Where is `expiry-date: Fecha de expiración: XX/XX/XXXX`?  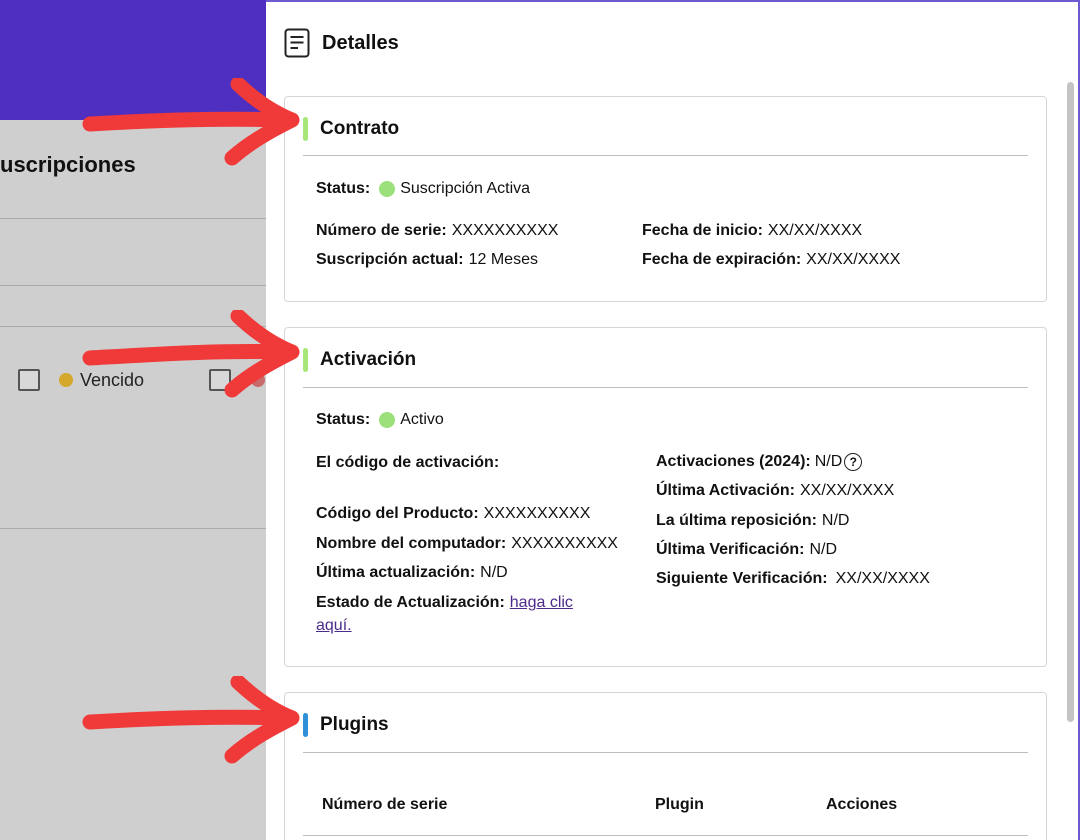
expiry-date: Fecha de expiración: XX/XX/XXXX is located at coordinates (771, 260).